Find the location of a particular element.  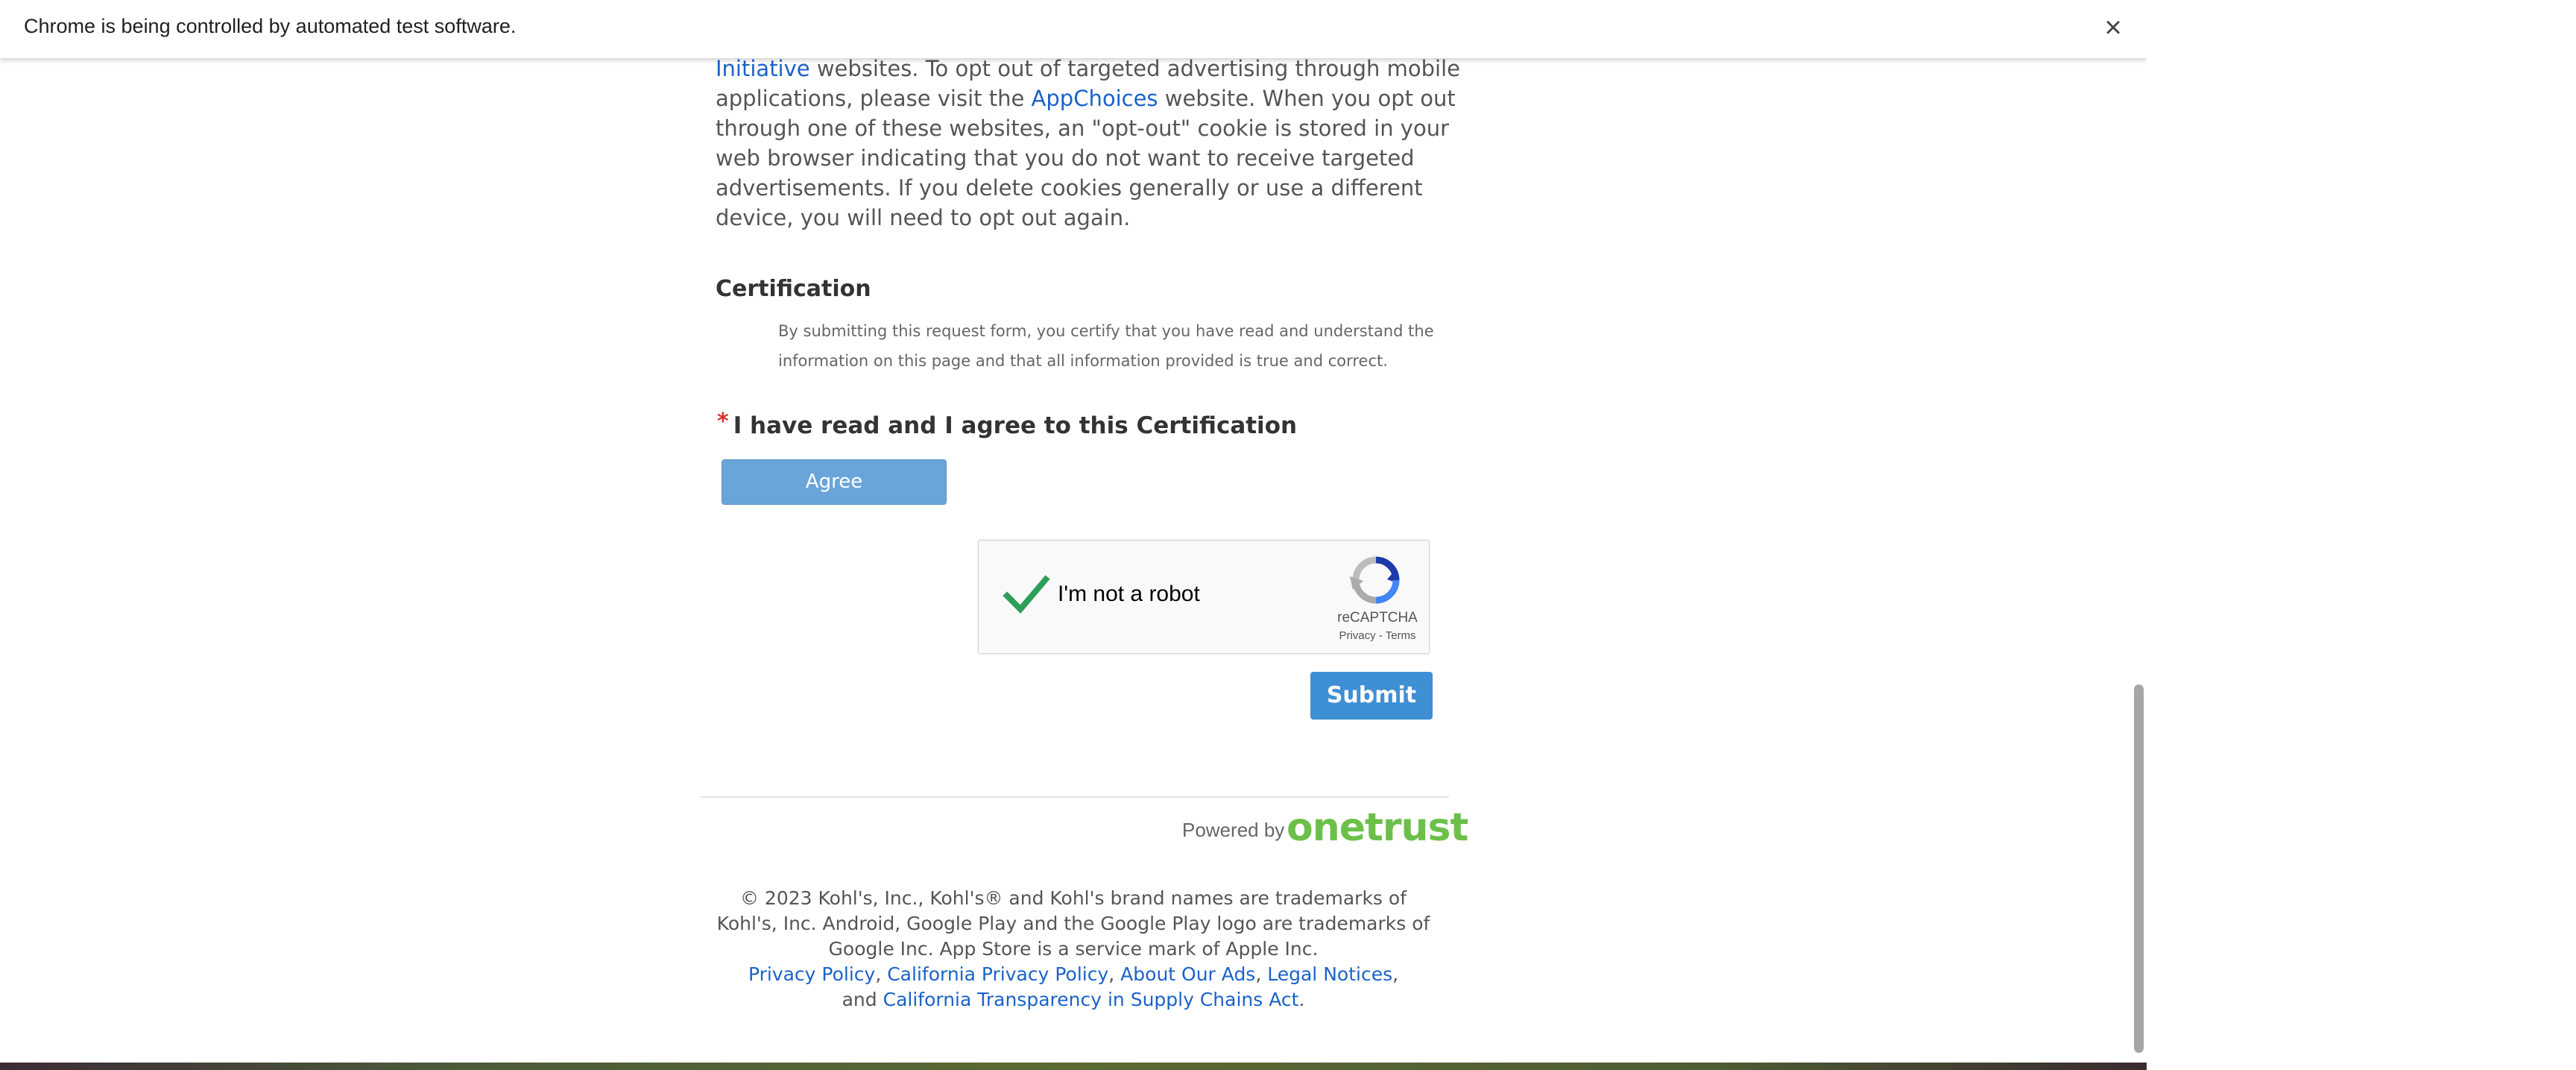

required-marker: * is located at coordinates (723, 422).